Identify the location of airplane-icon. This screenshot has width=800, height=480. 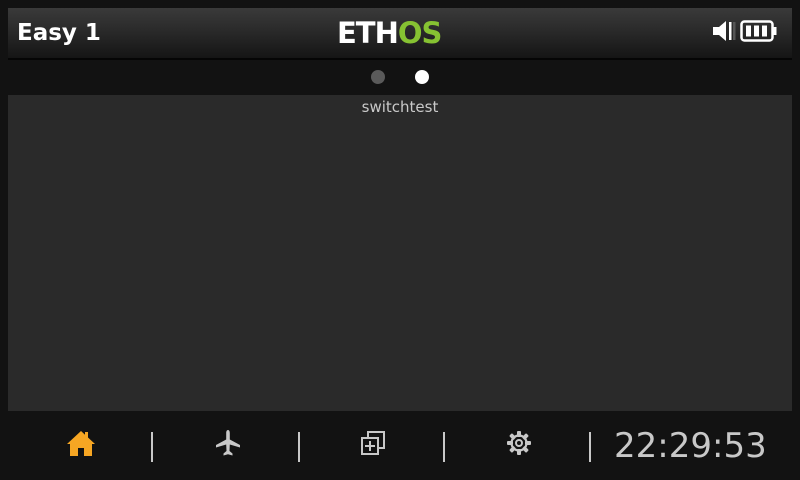
(228, 445).